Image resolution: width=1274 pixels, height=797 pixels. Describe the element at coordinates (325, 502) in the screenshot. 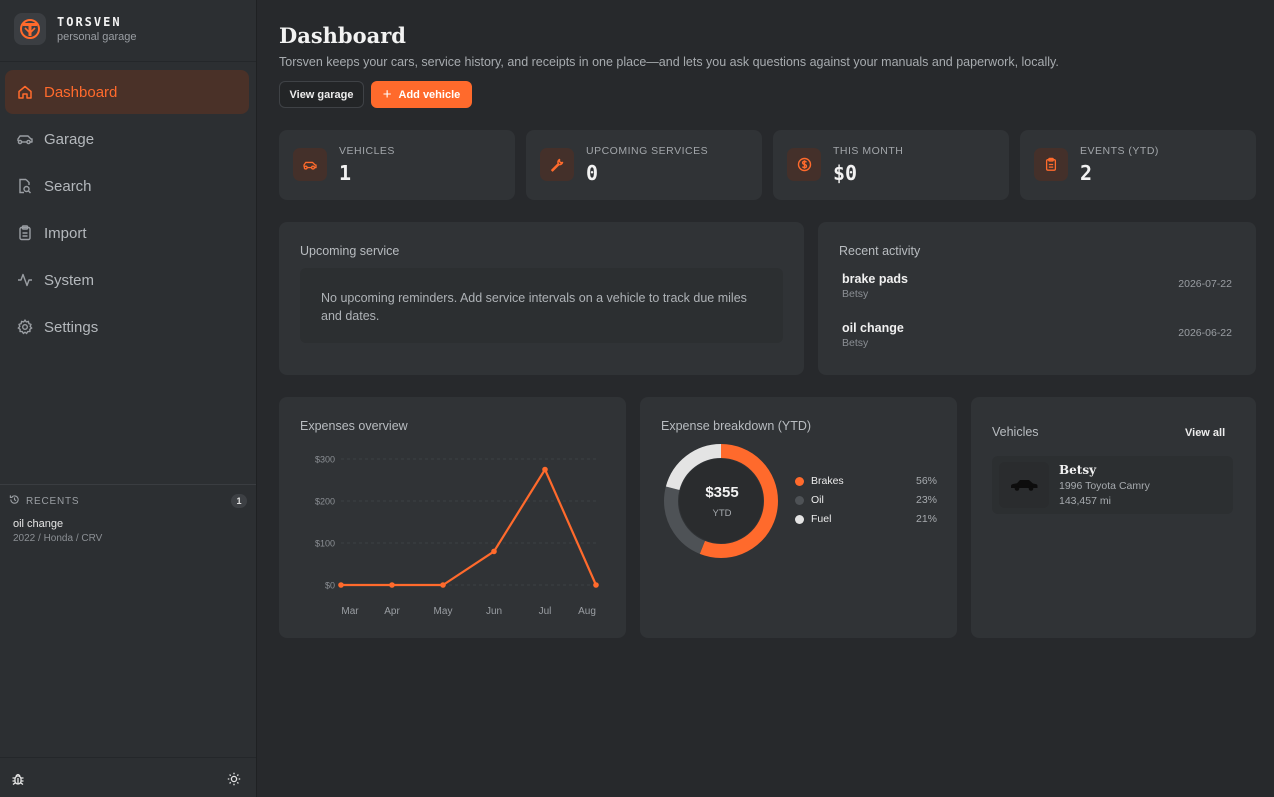

I see `y-tick-label: $200` at that location.